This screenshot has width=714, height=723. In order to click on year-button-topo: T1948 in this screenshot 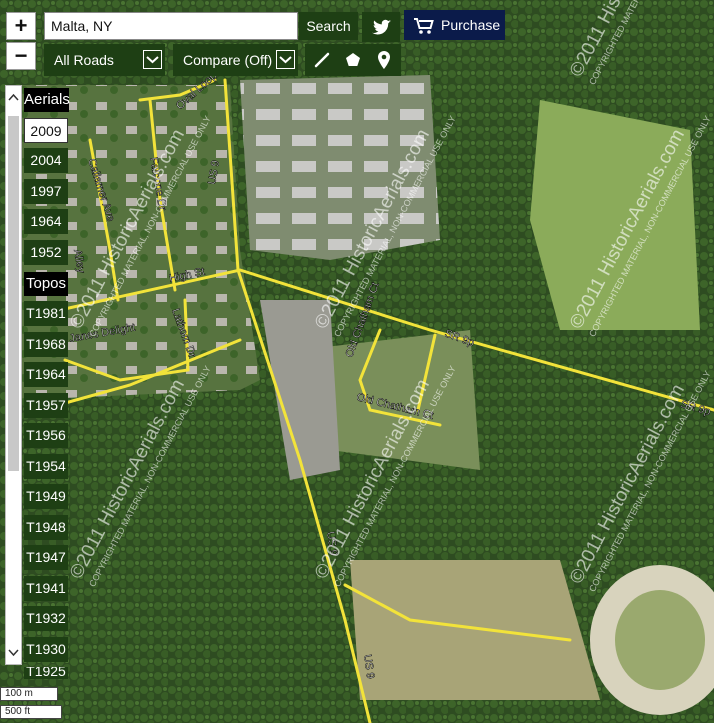, I will do `click(46, 527)`.